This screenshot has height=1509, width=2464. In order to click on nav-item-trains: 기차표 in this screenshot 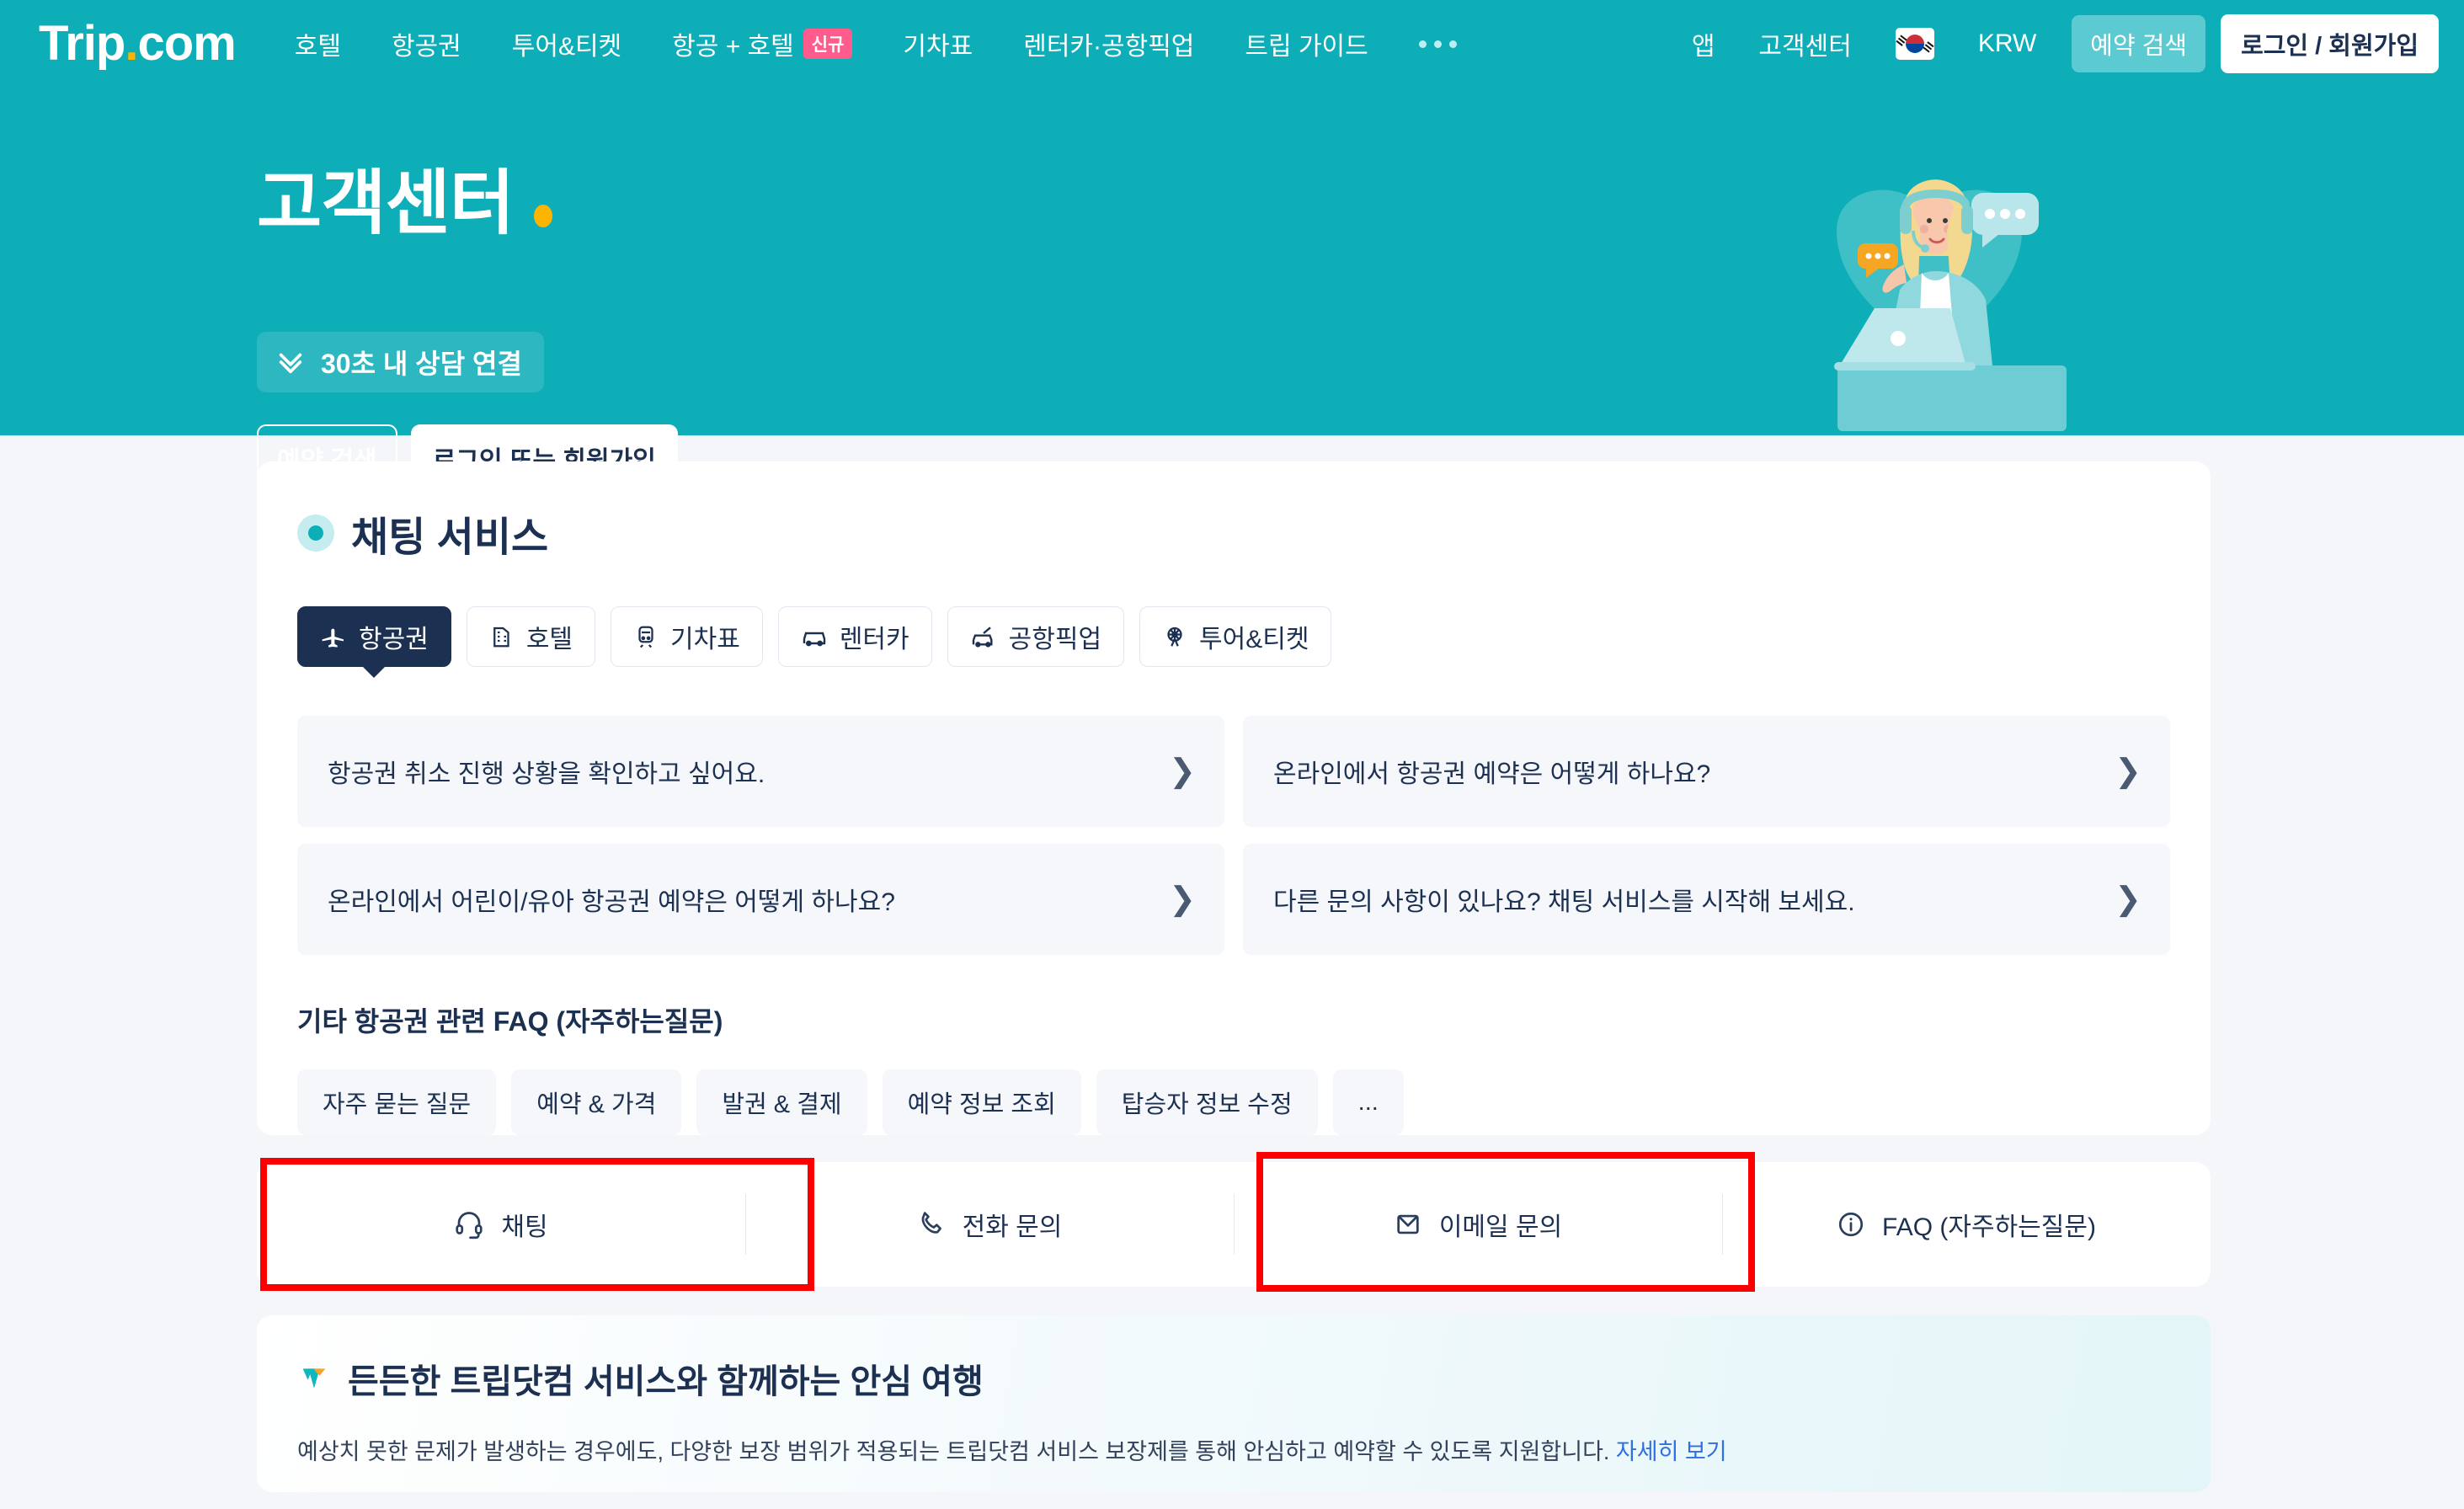, I will do `click(938, 44)`.